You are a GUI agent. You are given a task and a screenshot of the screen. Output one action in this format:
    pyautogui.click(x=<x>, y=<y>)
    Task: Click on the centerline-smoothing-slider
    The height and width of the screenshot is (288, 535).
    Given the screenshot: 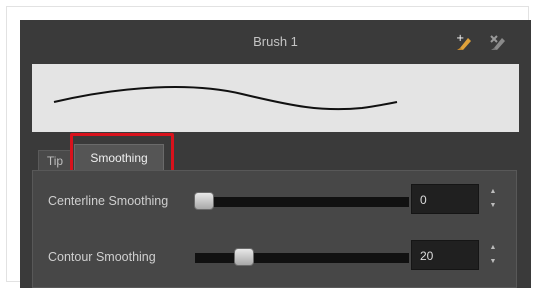 What is the action you would take?
    pyautogui.click(x=301, y=201)
    